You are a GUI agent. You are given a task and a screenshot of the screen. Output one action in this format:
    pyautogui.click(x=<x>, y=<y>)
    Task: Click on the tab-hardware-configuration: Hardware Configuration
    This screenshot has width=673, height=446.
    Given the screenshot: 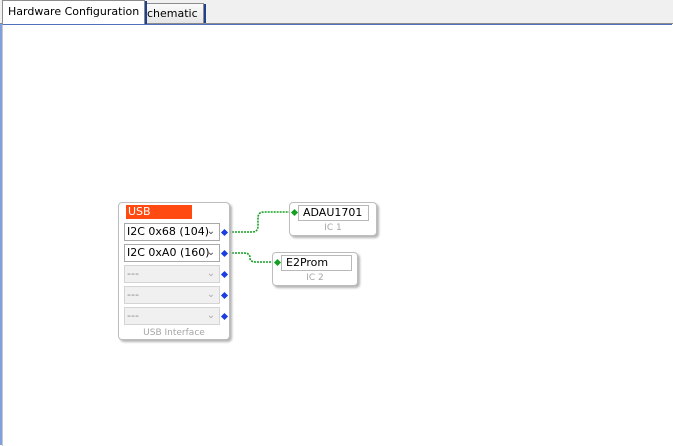 What is the action you would take?
    pyautogui.click(x=75, y=12)
    